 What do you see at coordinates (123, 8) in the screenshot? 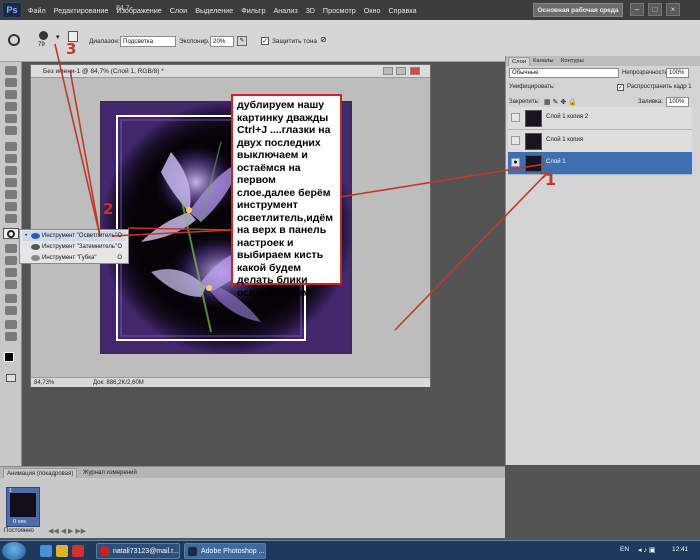
I see `zoom-display: 84,7` at bounding box center [123, 8].